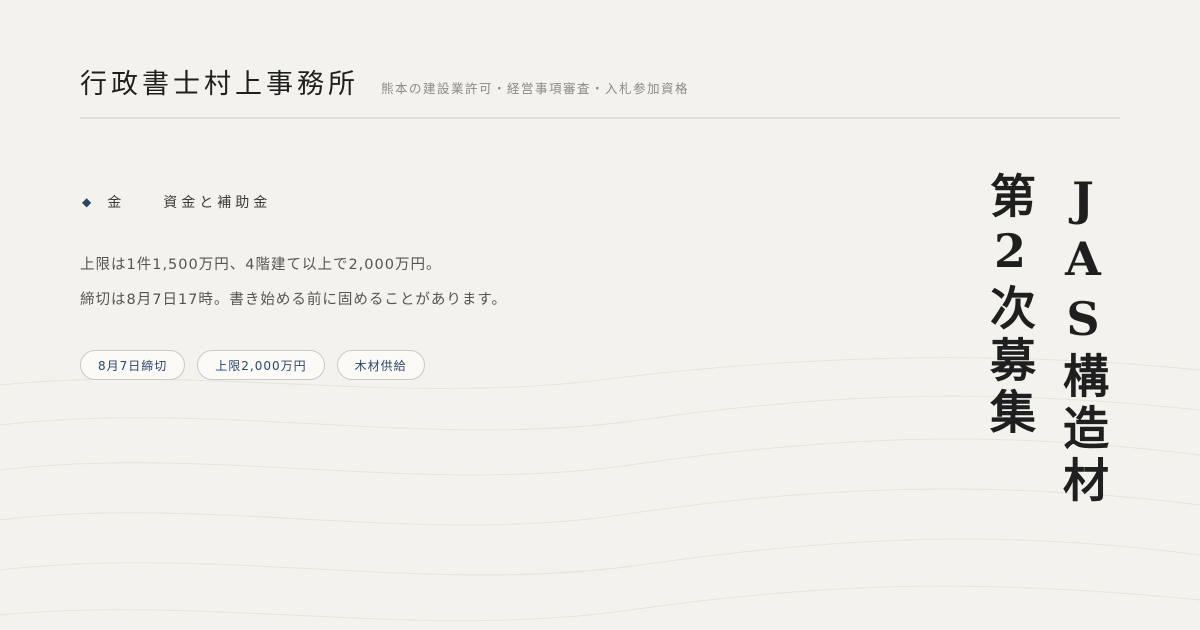 The height and width of the screenshot is (630, 1200). What do you see at coordinates (133, 365) in the screenshot?
I see `tag-deadline: 8月7日締切` at bounding box center [133, 365].